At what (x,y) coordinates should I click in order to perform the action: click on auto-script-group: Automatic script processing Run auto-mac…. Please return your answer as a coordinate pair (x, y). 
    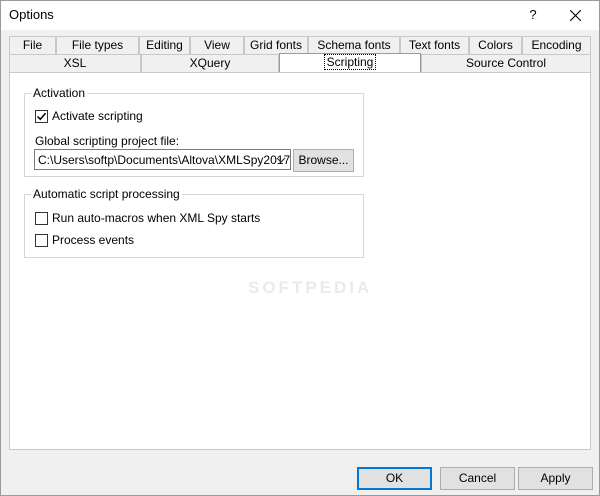
    Looking at the image, I should click on (194, 222).